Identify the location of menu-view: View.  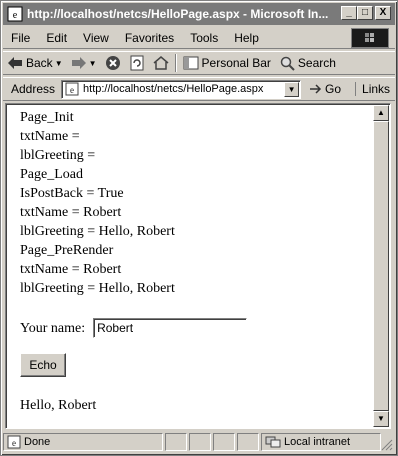
(96, 38).